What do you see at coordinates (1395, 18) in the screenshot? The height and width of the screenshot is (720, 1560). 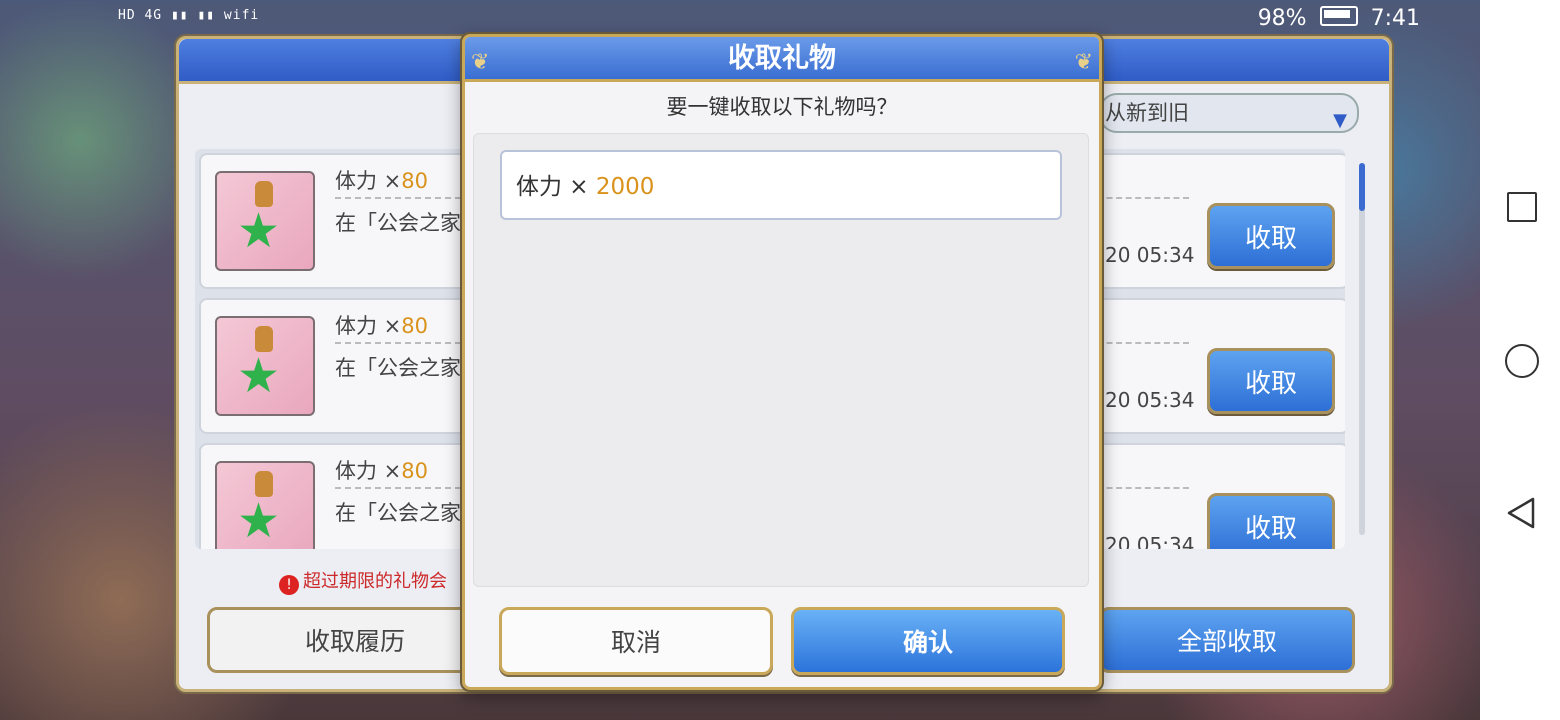 I see `clock-time: 7:41` at bounding box center [1395, 18].